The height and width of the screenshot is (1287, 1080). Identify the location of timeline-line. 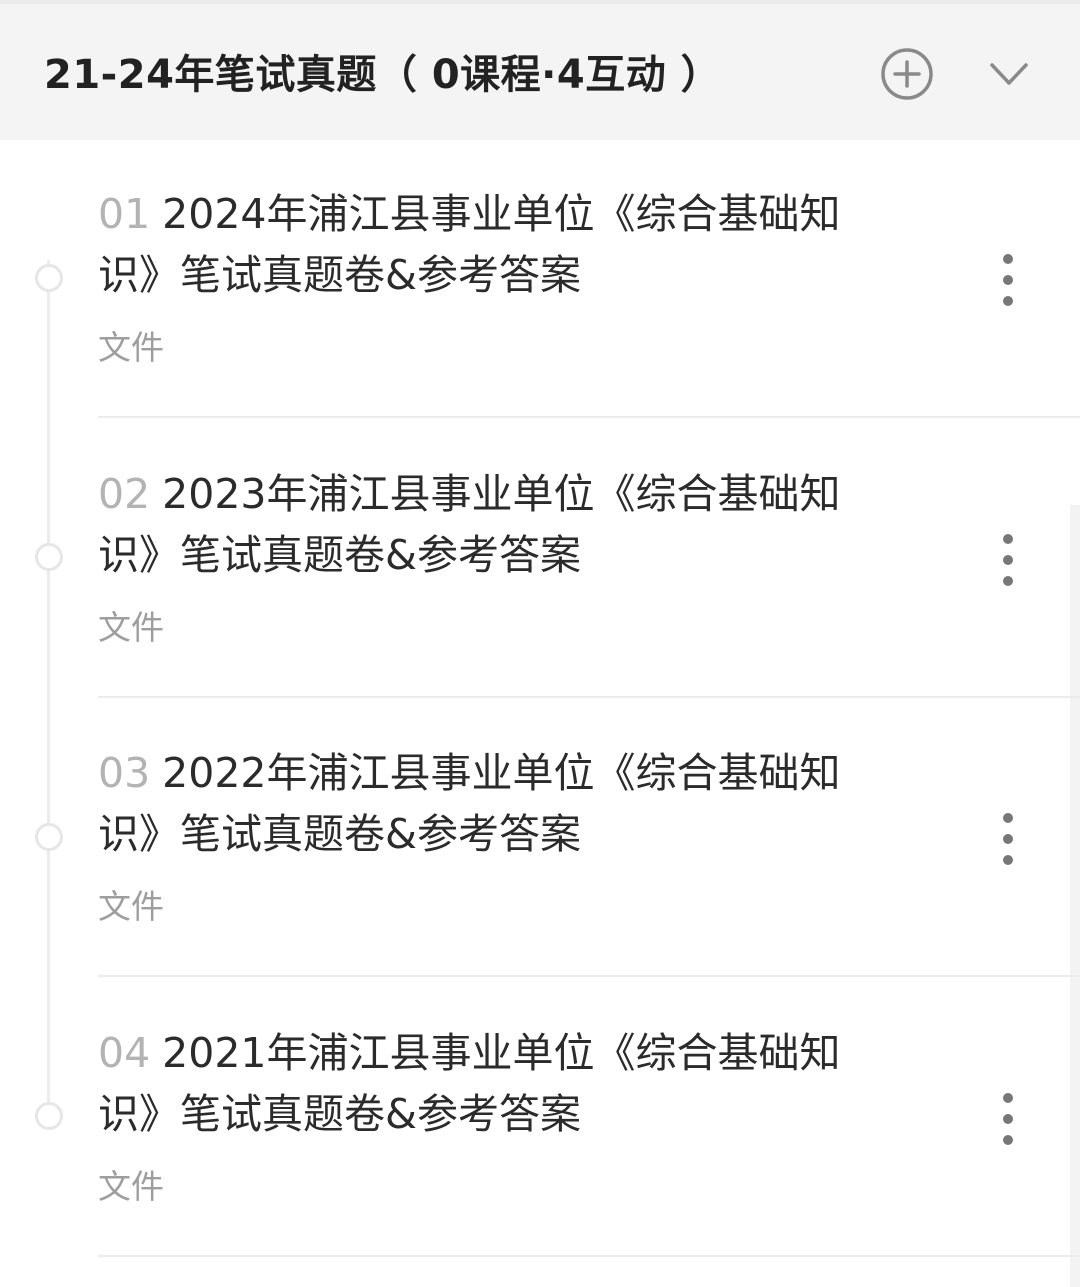
(48, 690).